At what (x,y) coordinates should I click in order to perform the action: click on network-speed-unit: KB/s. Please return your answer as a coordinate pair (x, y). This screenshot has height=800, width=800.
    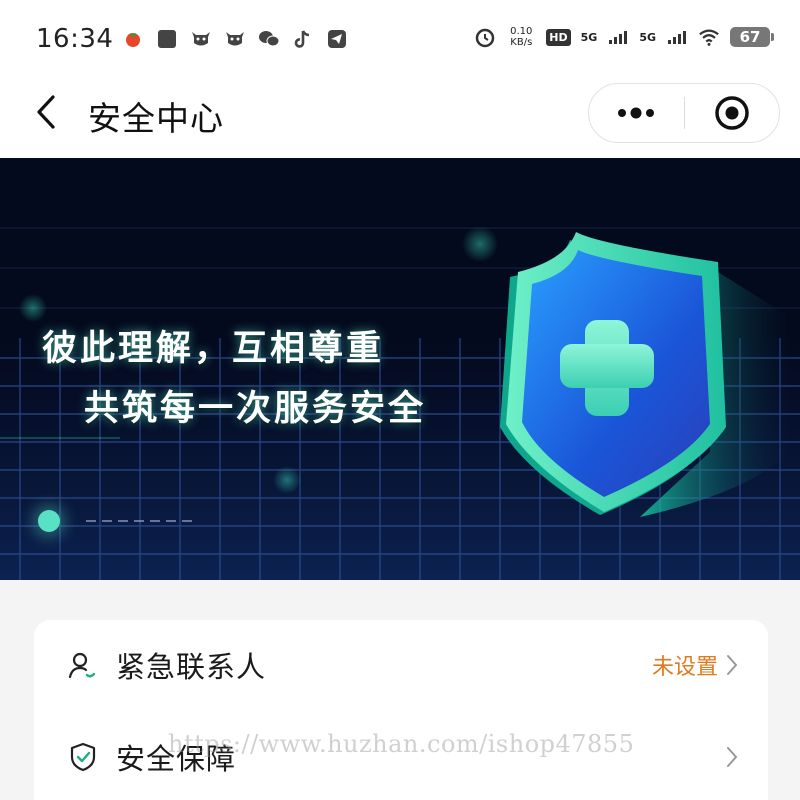
    Looking at the image, I should click on (521, 42).